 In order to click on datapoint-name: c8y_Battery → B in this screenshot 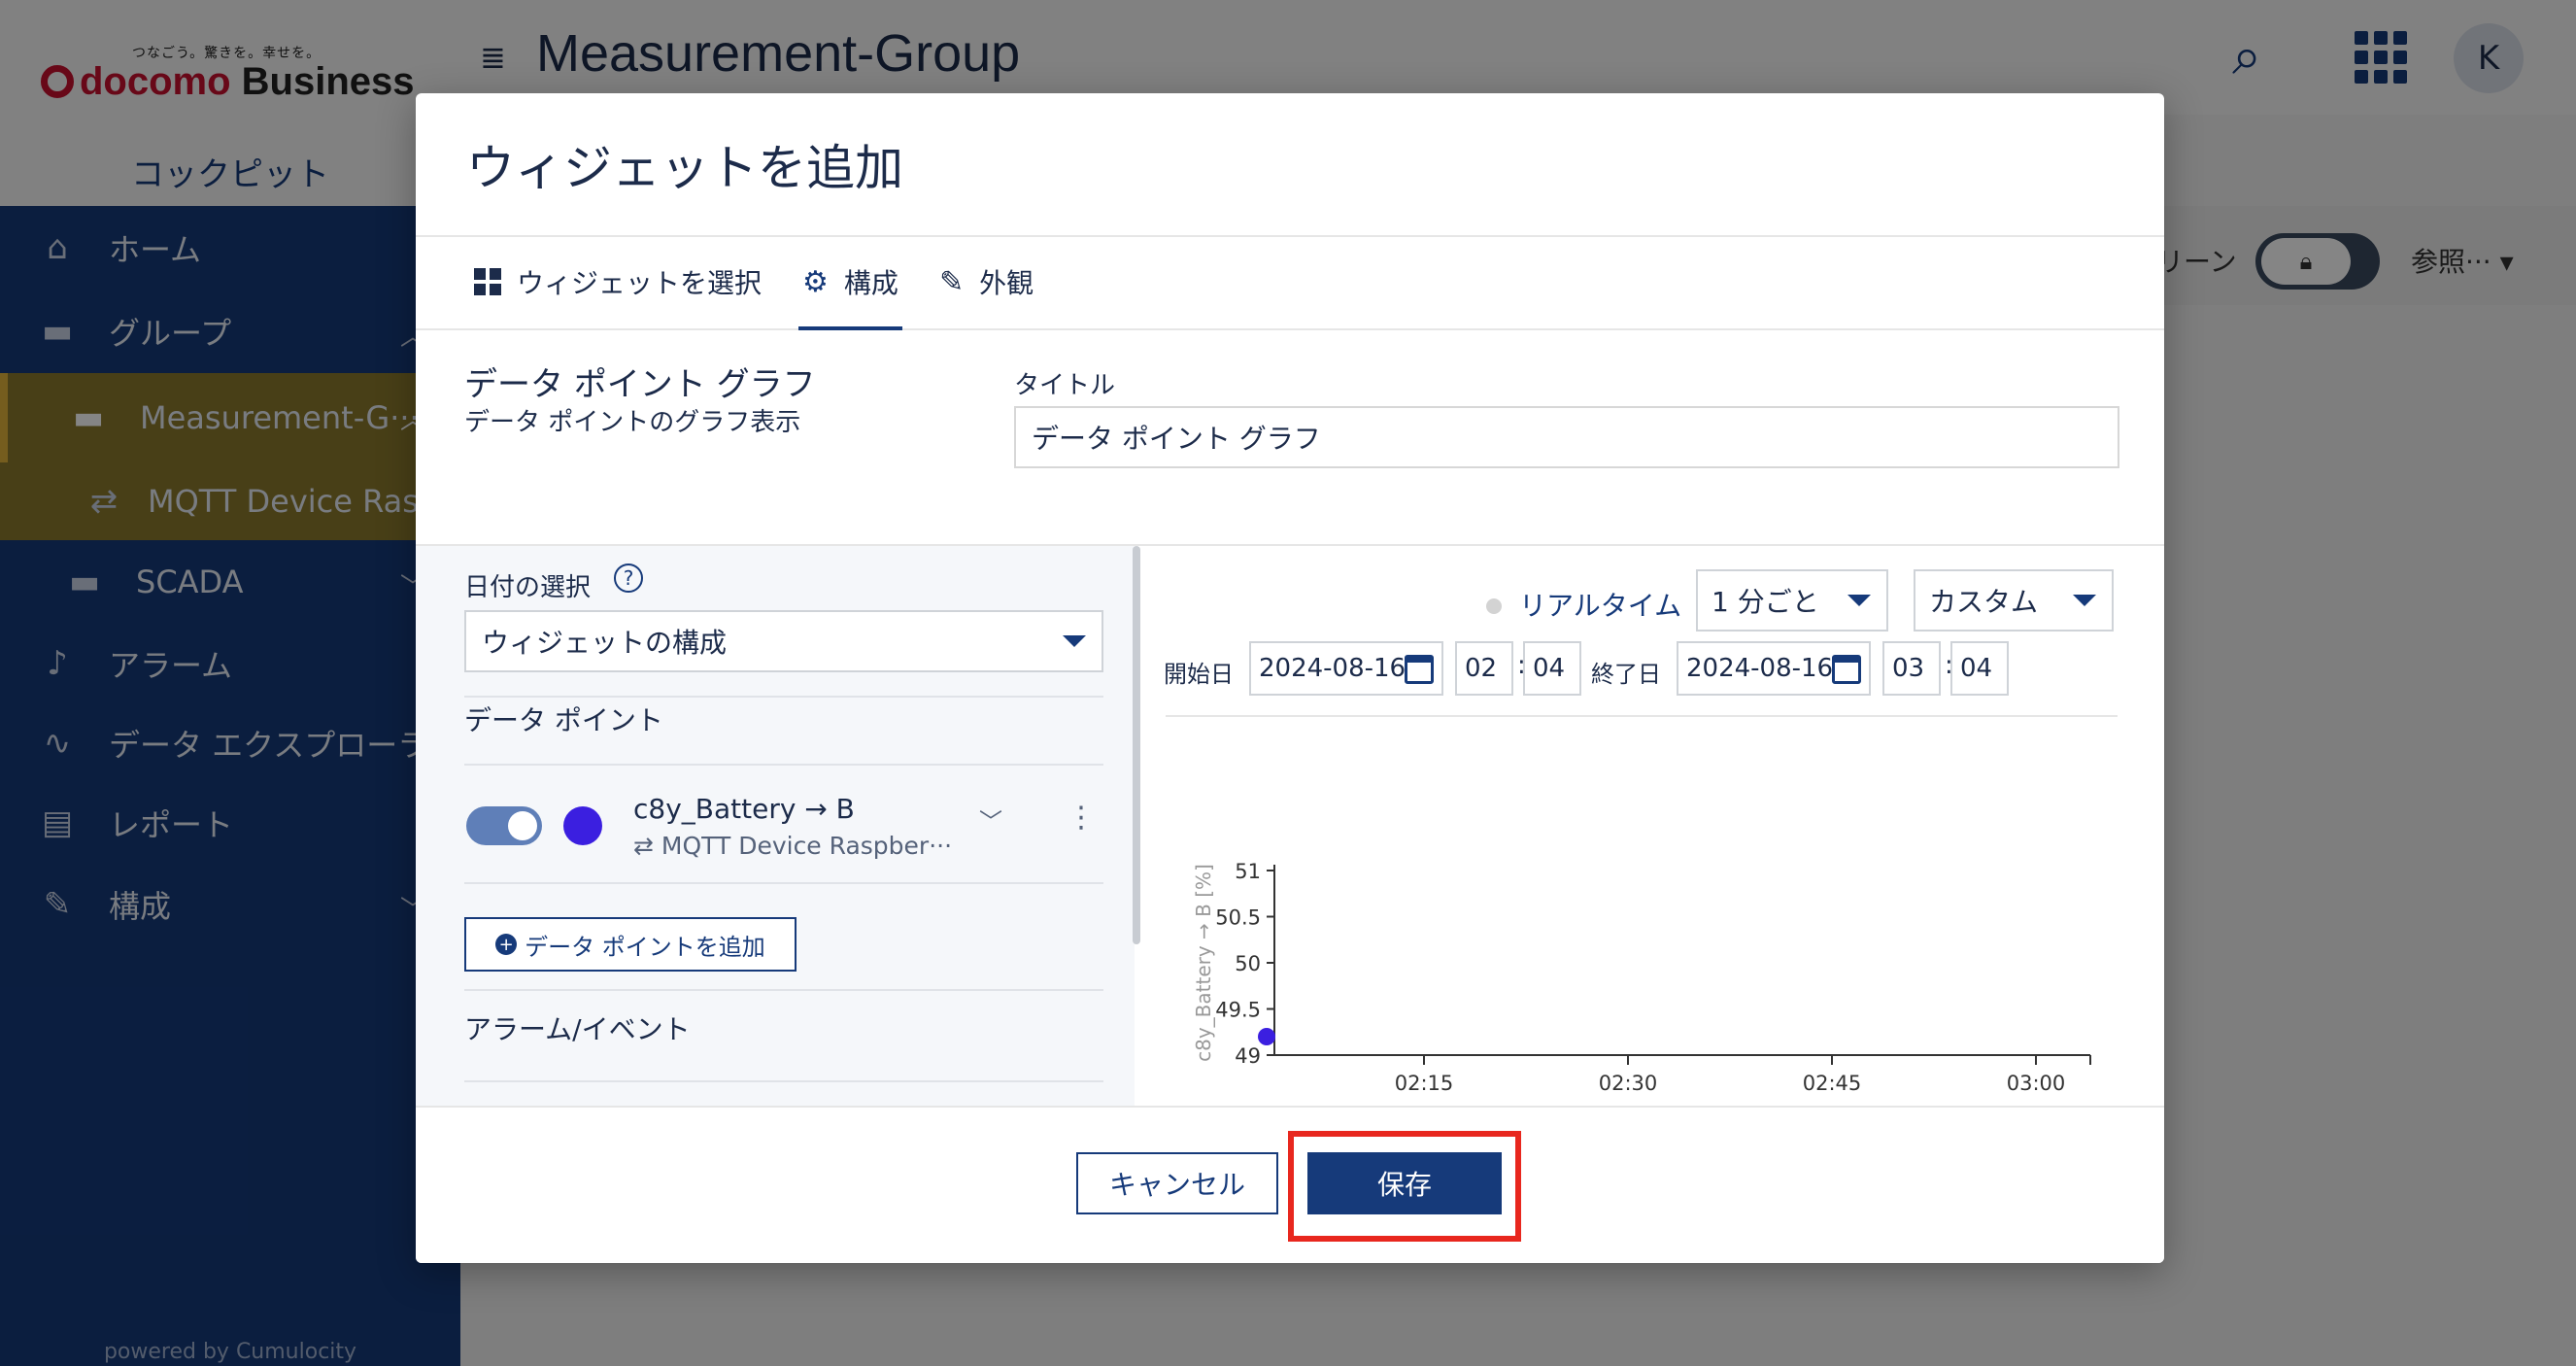, I will do `click(744, 809)`.